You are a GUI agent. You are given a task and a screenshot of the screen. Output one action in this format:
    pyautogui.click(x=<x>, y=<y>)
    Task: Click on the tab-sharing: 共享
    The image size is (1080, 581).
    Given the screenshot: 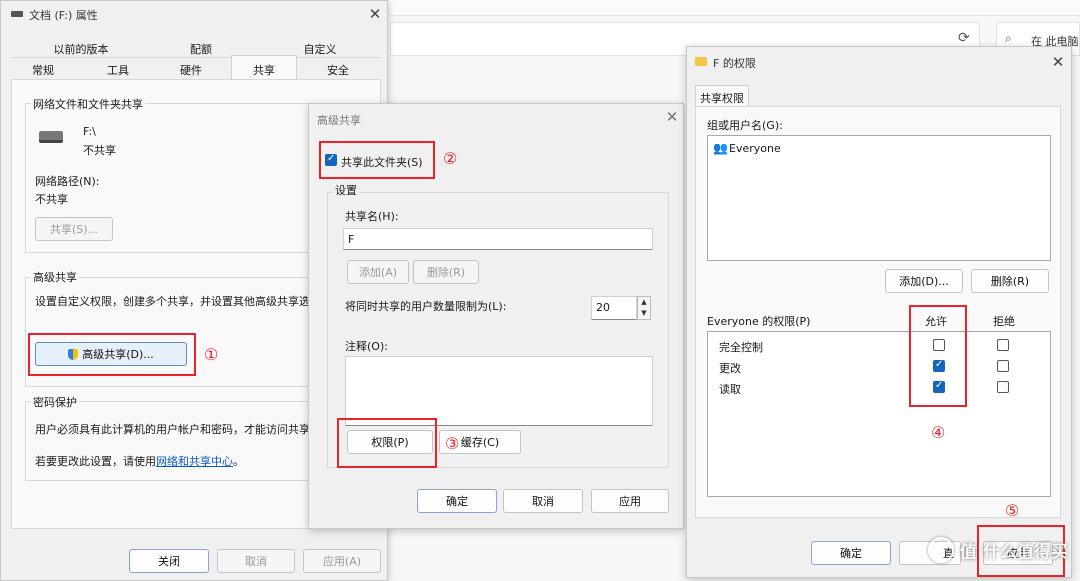 What is the action you would take?
    pyautogui.click(x=264, y=67)
    